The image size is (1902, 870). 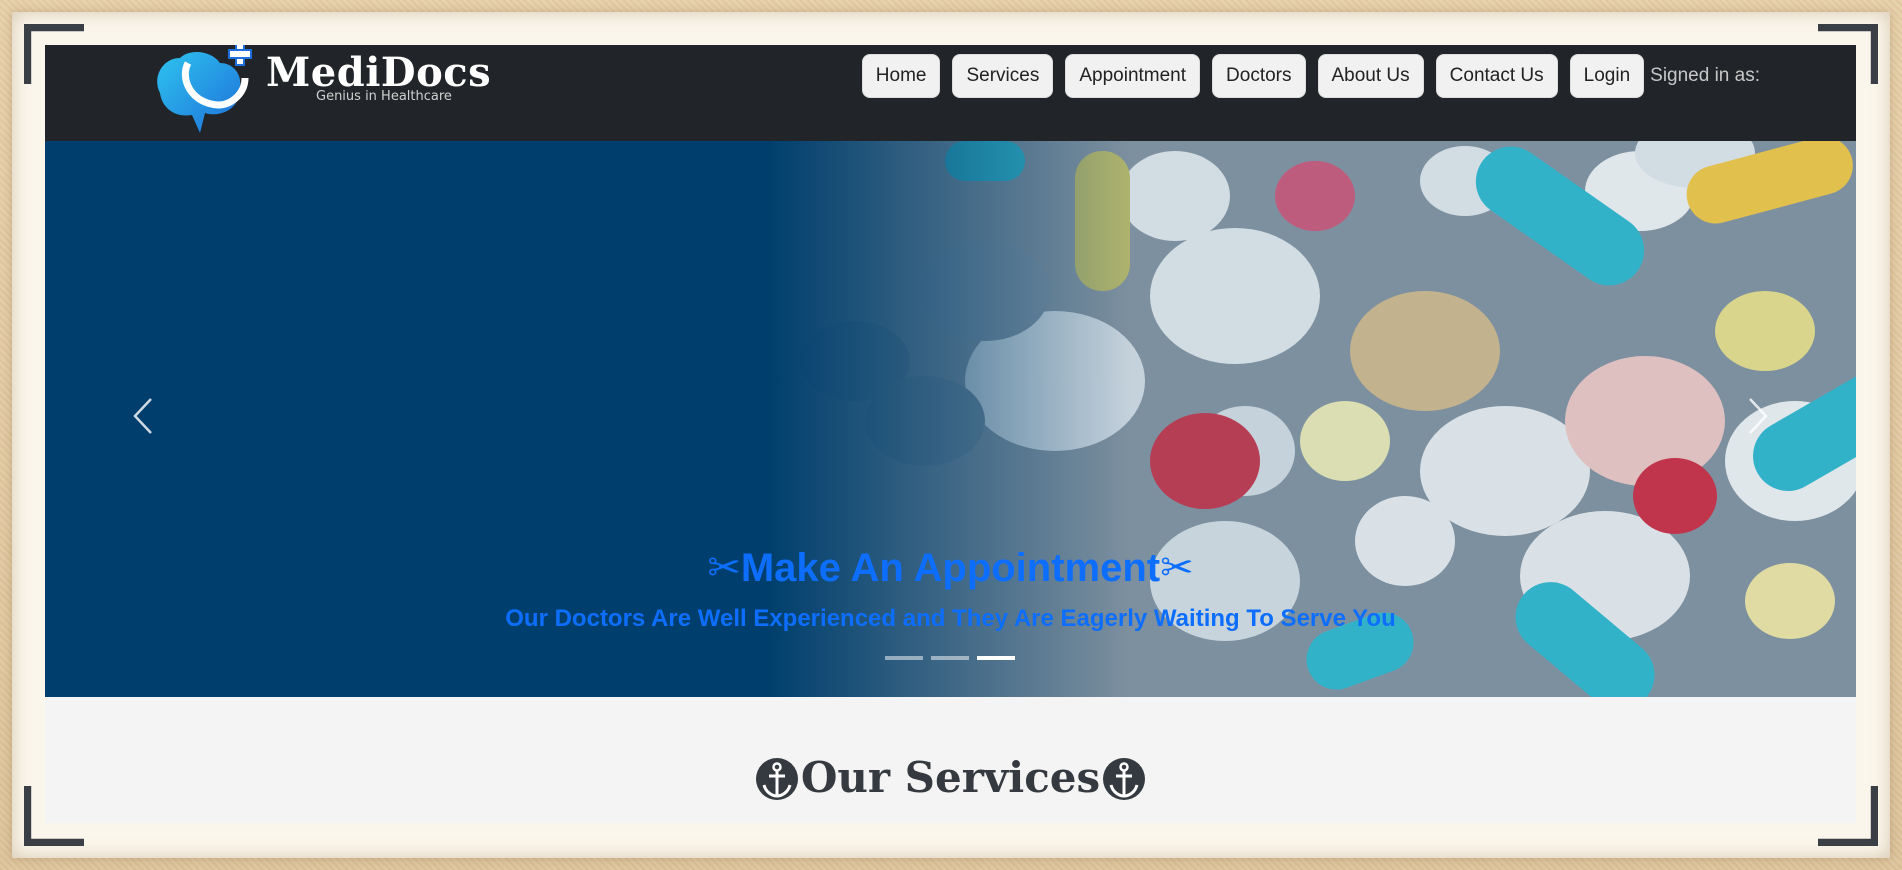 I want to click on nav-contact-us-button: Contact Us, so click(x=1496, y=76).